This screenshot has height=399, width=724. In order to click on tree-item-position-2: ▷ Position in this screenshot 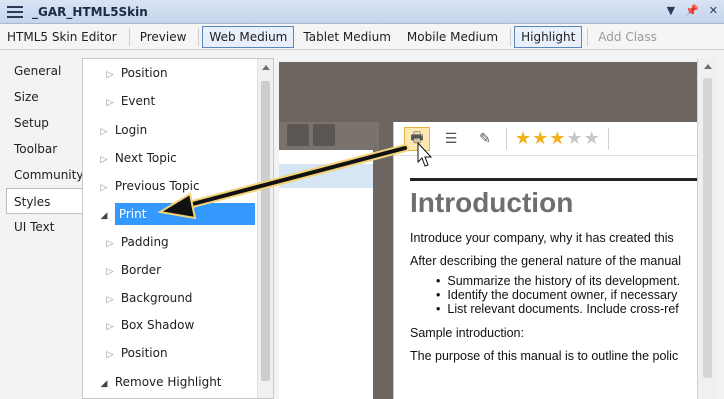, I will do `click(135, 353)`.